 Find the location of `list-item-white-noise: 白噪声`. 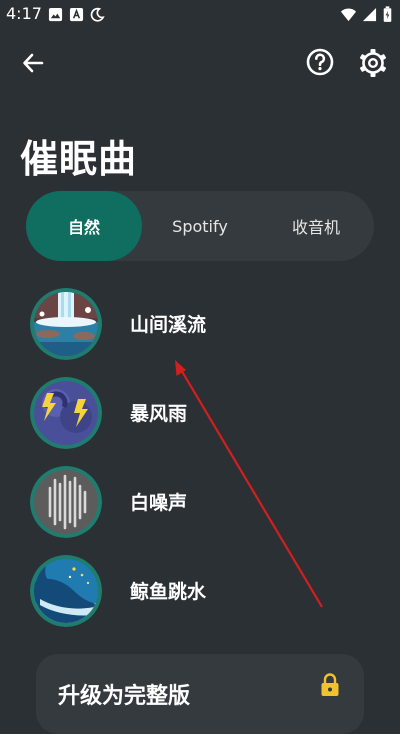

list-item-white-noise: 白噪声 is located at coordinates (195, 502).